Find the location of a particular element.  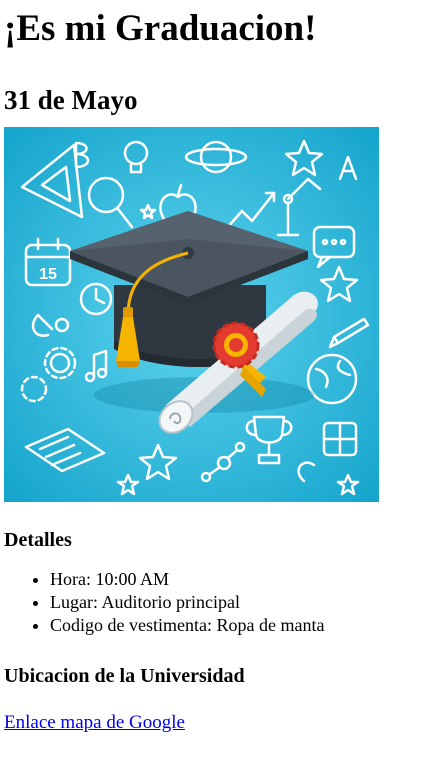

event-date: 31 de Mayo is located at coordinates (71, 100).